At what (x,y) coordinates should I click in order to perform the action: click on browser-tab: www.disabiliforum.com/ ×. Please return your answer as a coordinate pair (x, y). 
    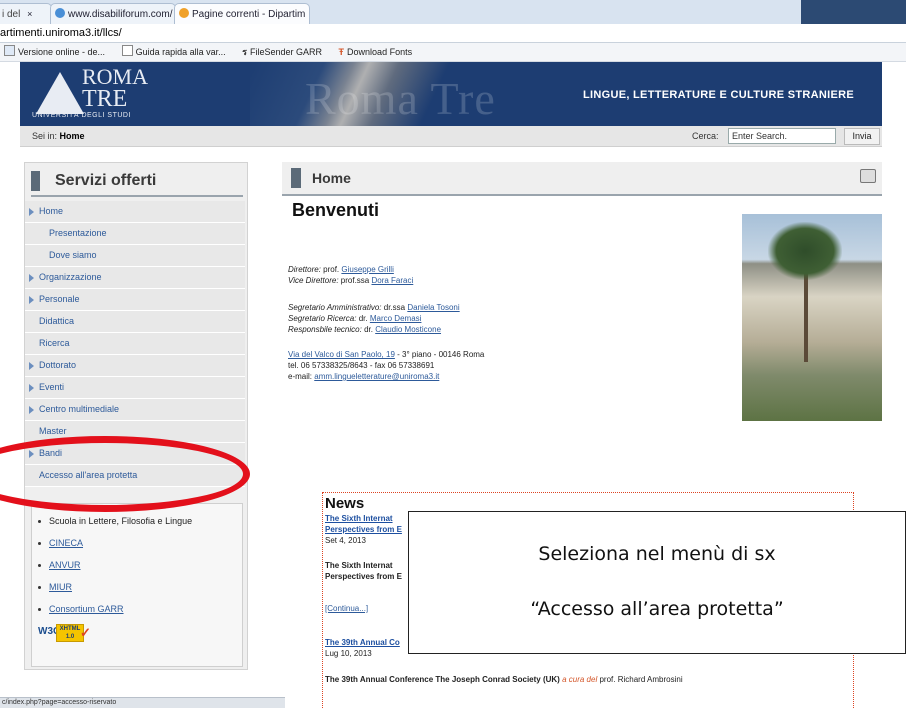
    Looking at the image, I should click on (113, 13).